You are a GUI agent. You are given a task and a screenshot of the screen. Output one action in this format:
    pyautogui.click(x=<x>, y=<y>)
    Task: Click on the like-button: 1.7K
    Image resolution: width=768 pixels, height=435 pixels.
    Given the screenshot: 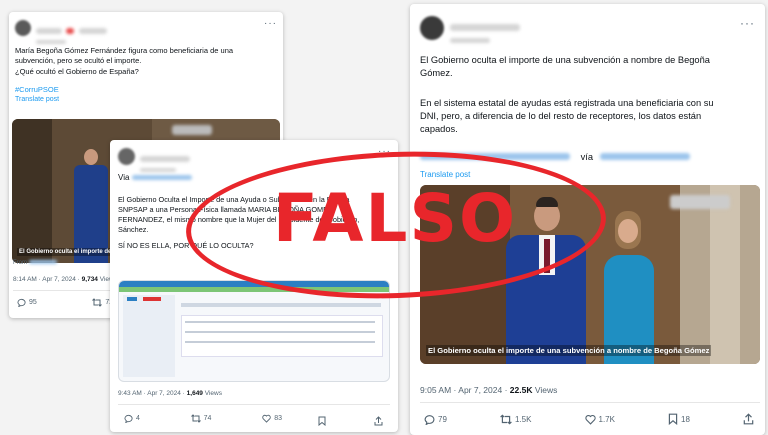 What is the action you would take?
    pyautogui.click(x=599, y=419)
    